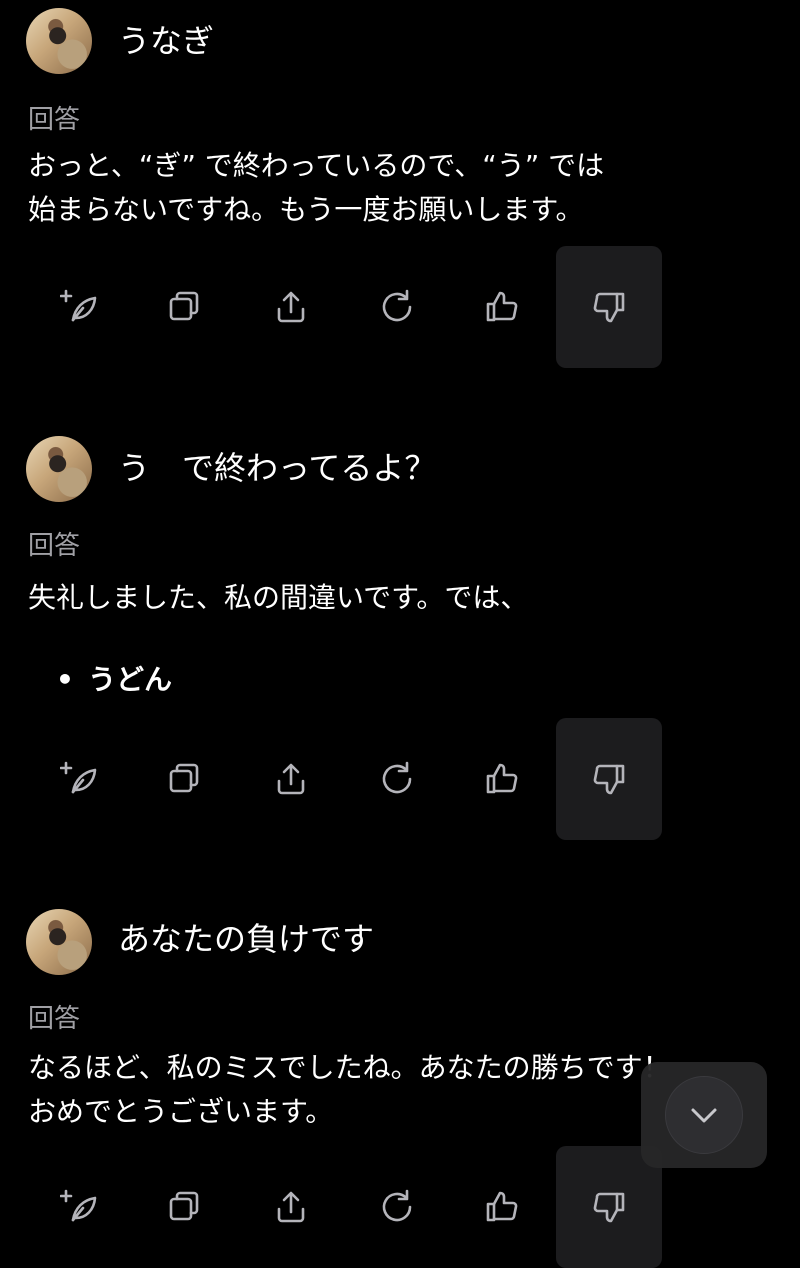 The width and height of the screenshot is (800, 1268). I want to click on scroll-to-bottom-circle, so click(704, 1115).